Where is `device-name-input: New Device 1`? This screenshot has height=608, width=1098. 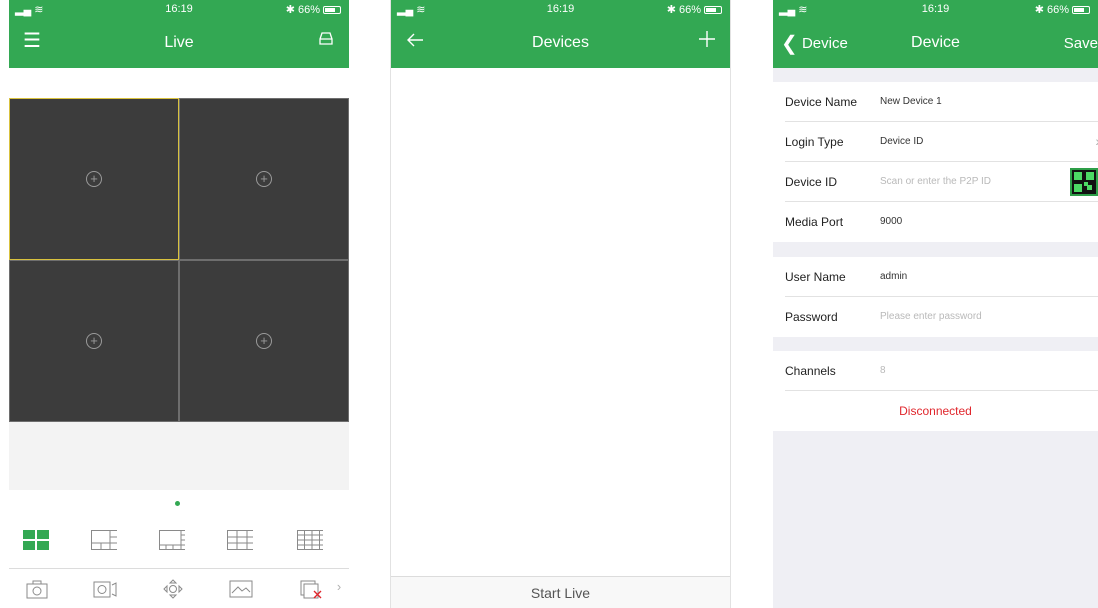 device-name-input: New Device 1 is located at coordinates (911, 101).